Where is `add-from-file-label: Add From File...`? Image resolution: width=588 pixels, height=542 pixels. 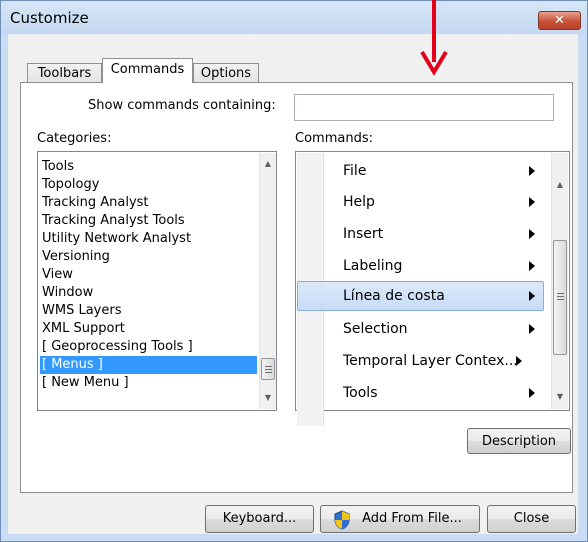 add-from-file-label: Add From File... is located at coordinates (412, 518).